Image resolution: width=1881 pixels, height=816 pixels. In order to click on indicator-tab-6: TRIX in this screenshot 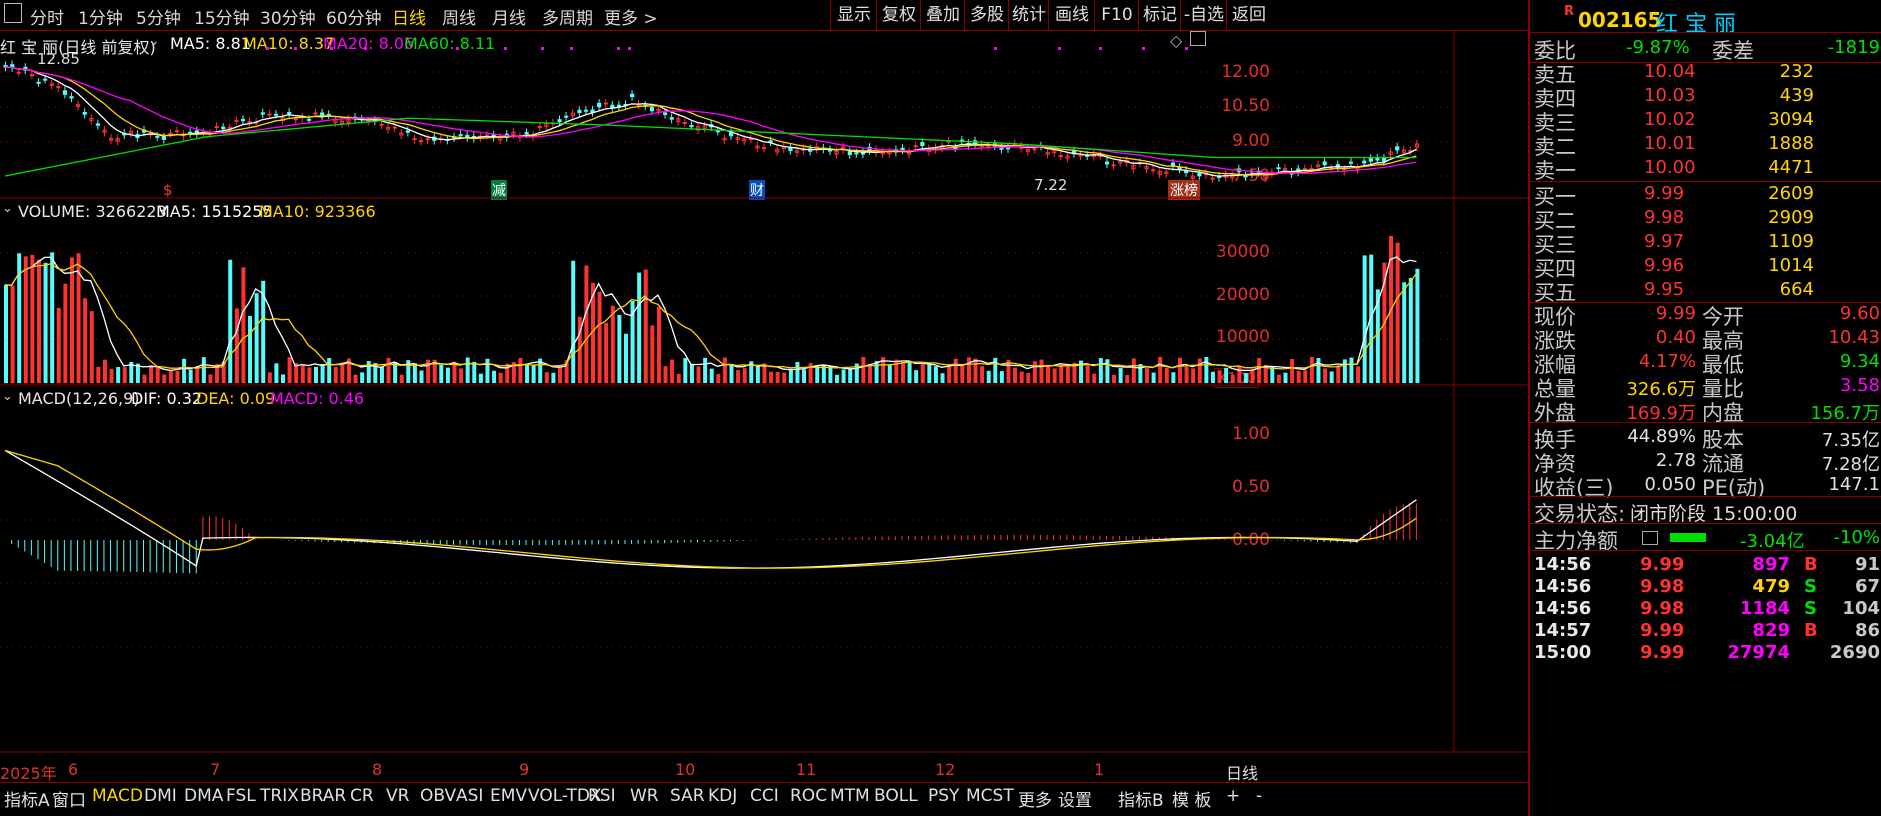, I will do `click(279, 796)`.